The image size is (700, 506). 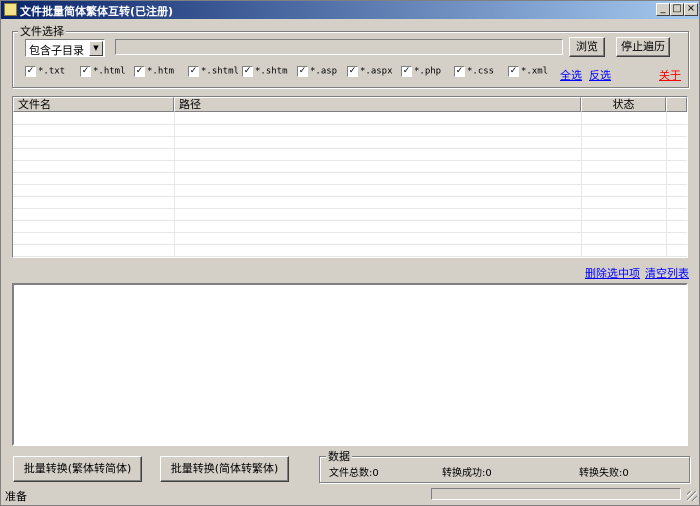 What do you see at coordinates (354, 473) in the screenshot?
I see `total-files-stat: 文件总数:0` at bounding box center [354, 473].